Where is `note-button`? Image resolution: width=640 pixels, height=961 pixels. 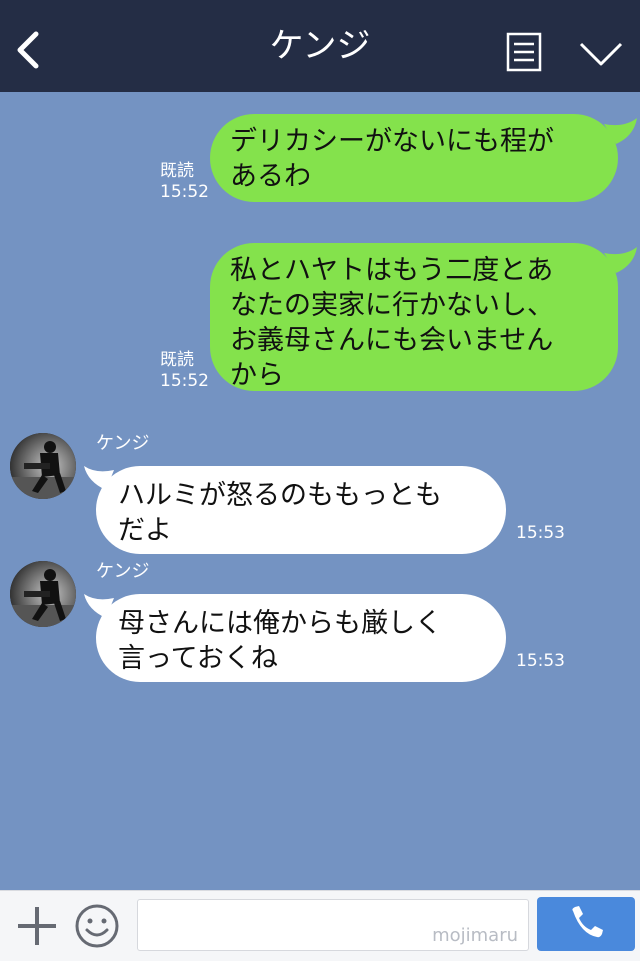 note-button is located at coordinates (524, 52).